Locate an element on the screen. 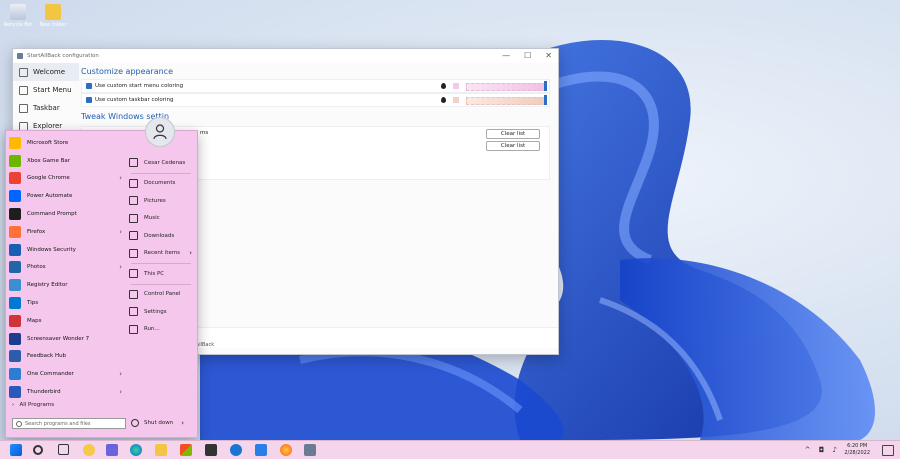  start-right-item: Pictures is located at coordinates (161, 201).